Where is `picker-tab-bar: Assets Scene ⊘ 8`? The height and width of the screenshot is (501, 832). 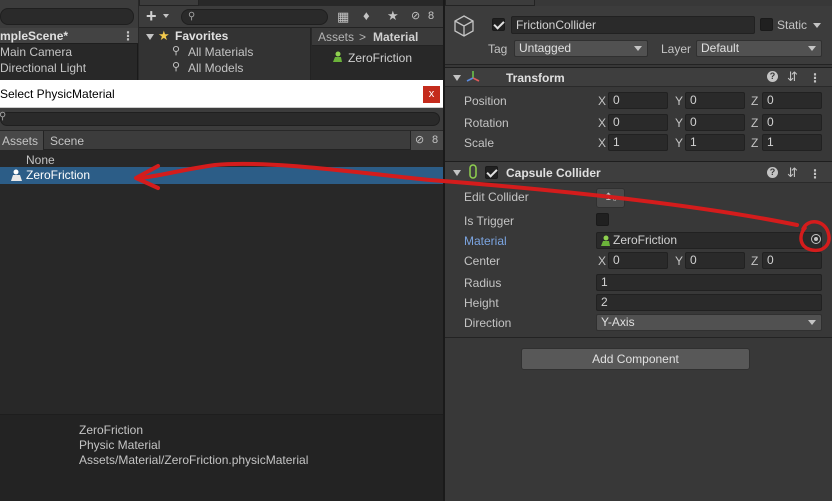
picker-tab-bar: Assets Scene ⊘ 8 is located at coordinates (221, 140).